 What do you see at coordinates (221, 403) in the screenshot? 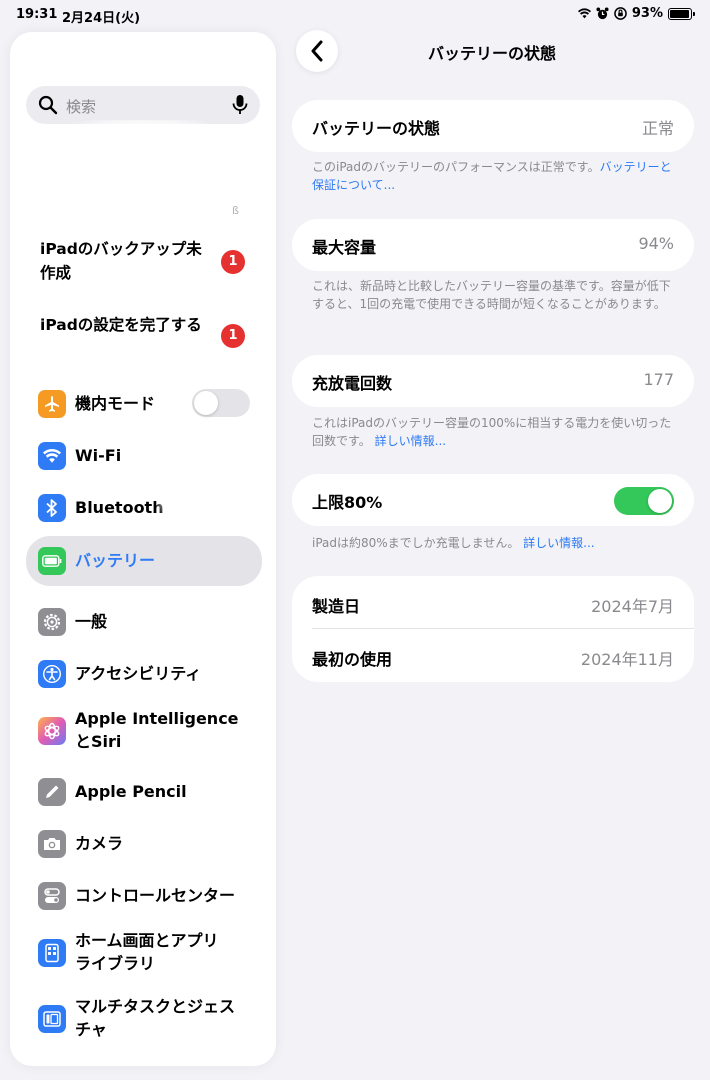
I see `airplane-mode-toggle` at bounding box center [221, 403].